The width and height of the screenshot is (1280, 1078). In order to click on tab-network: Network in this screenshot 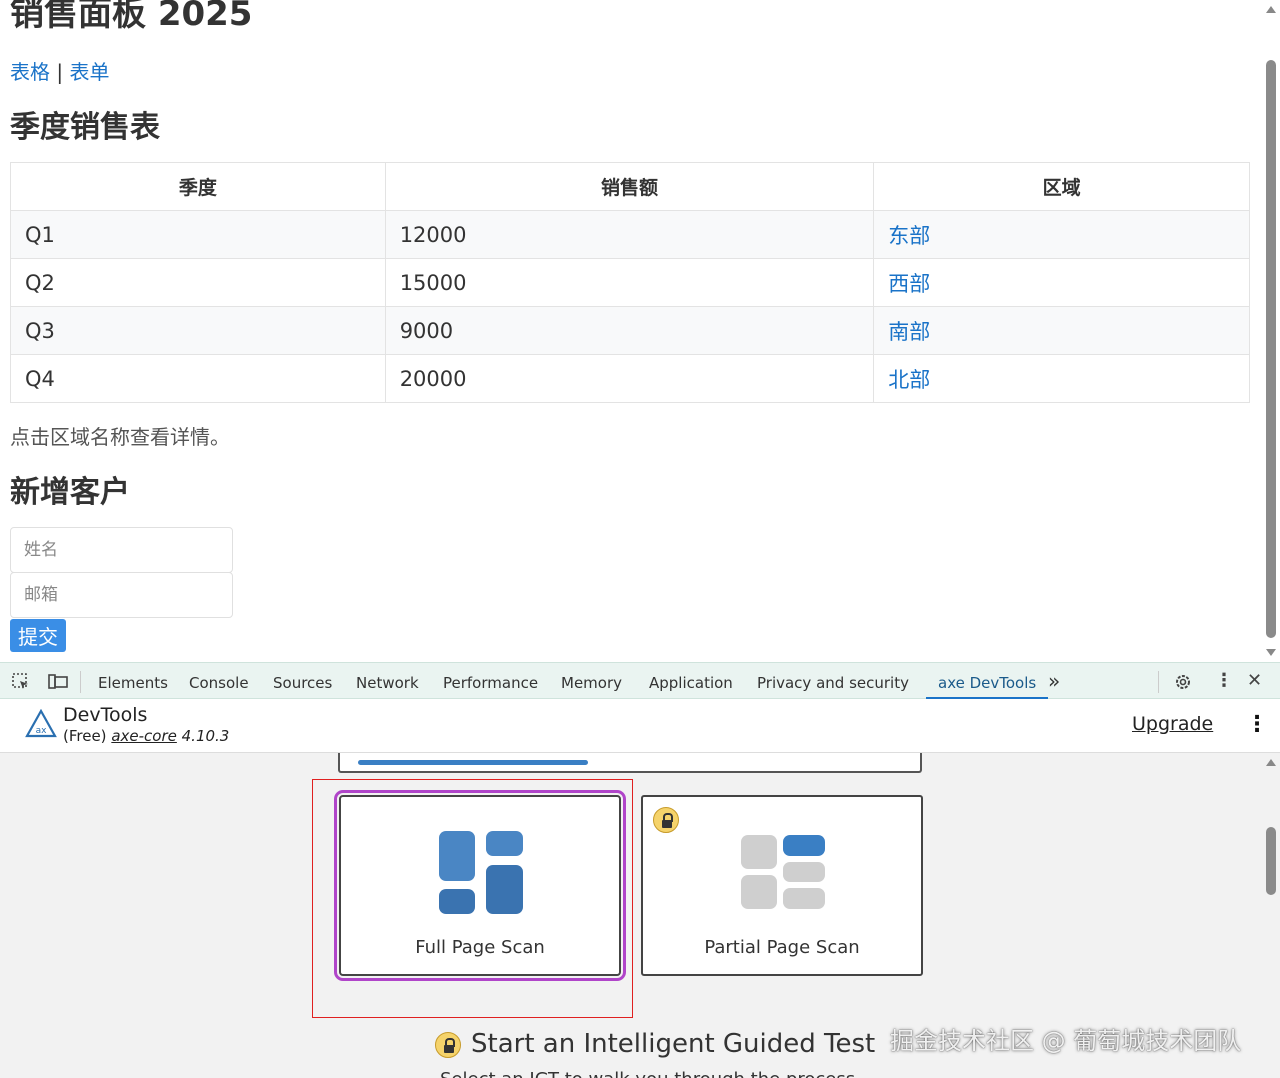, I will do `click(387, 681)`.